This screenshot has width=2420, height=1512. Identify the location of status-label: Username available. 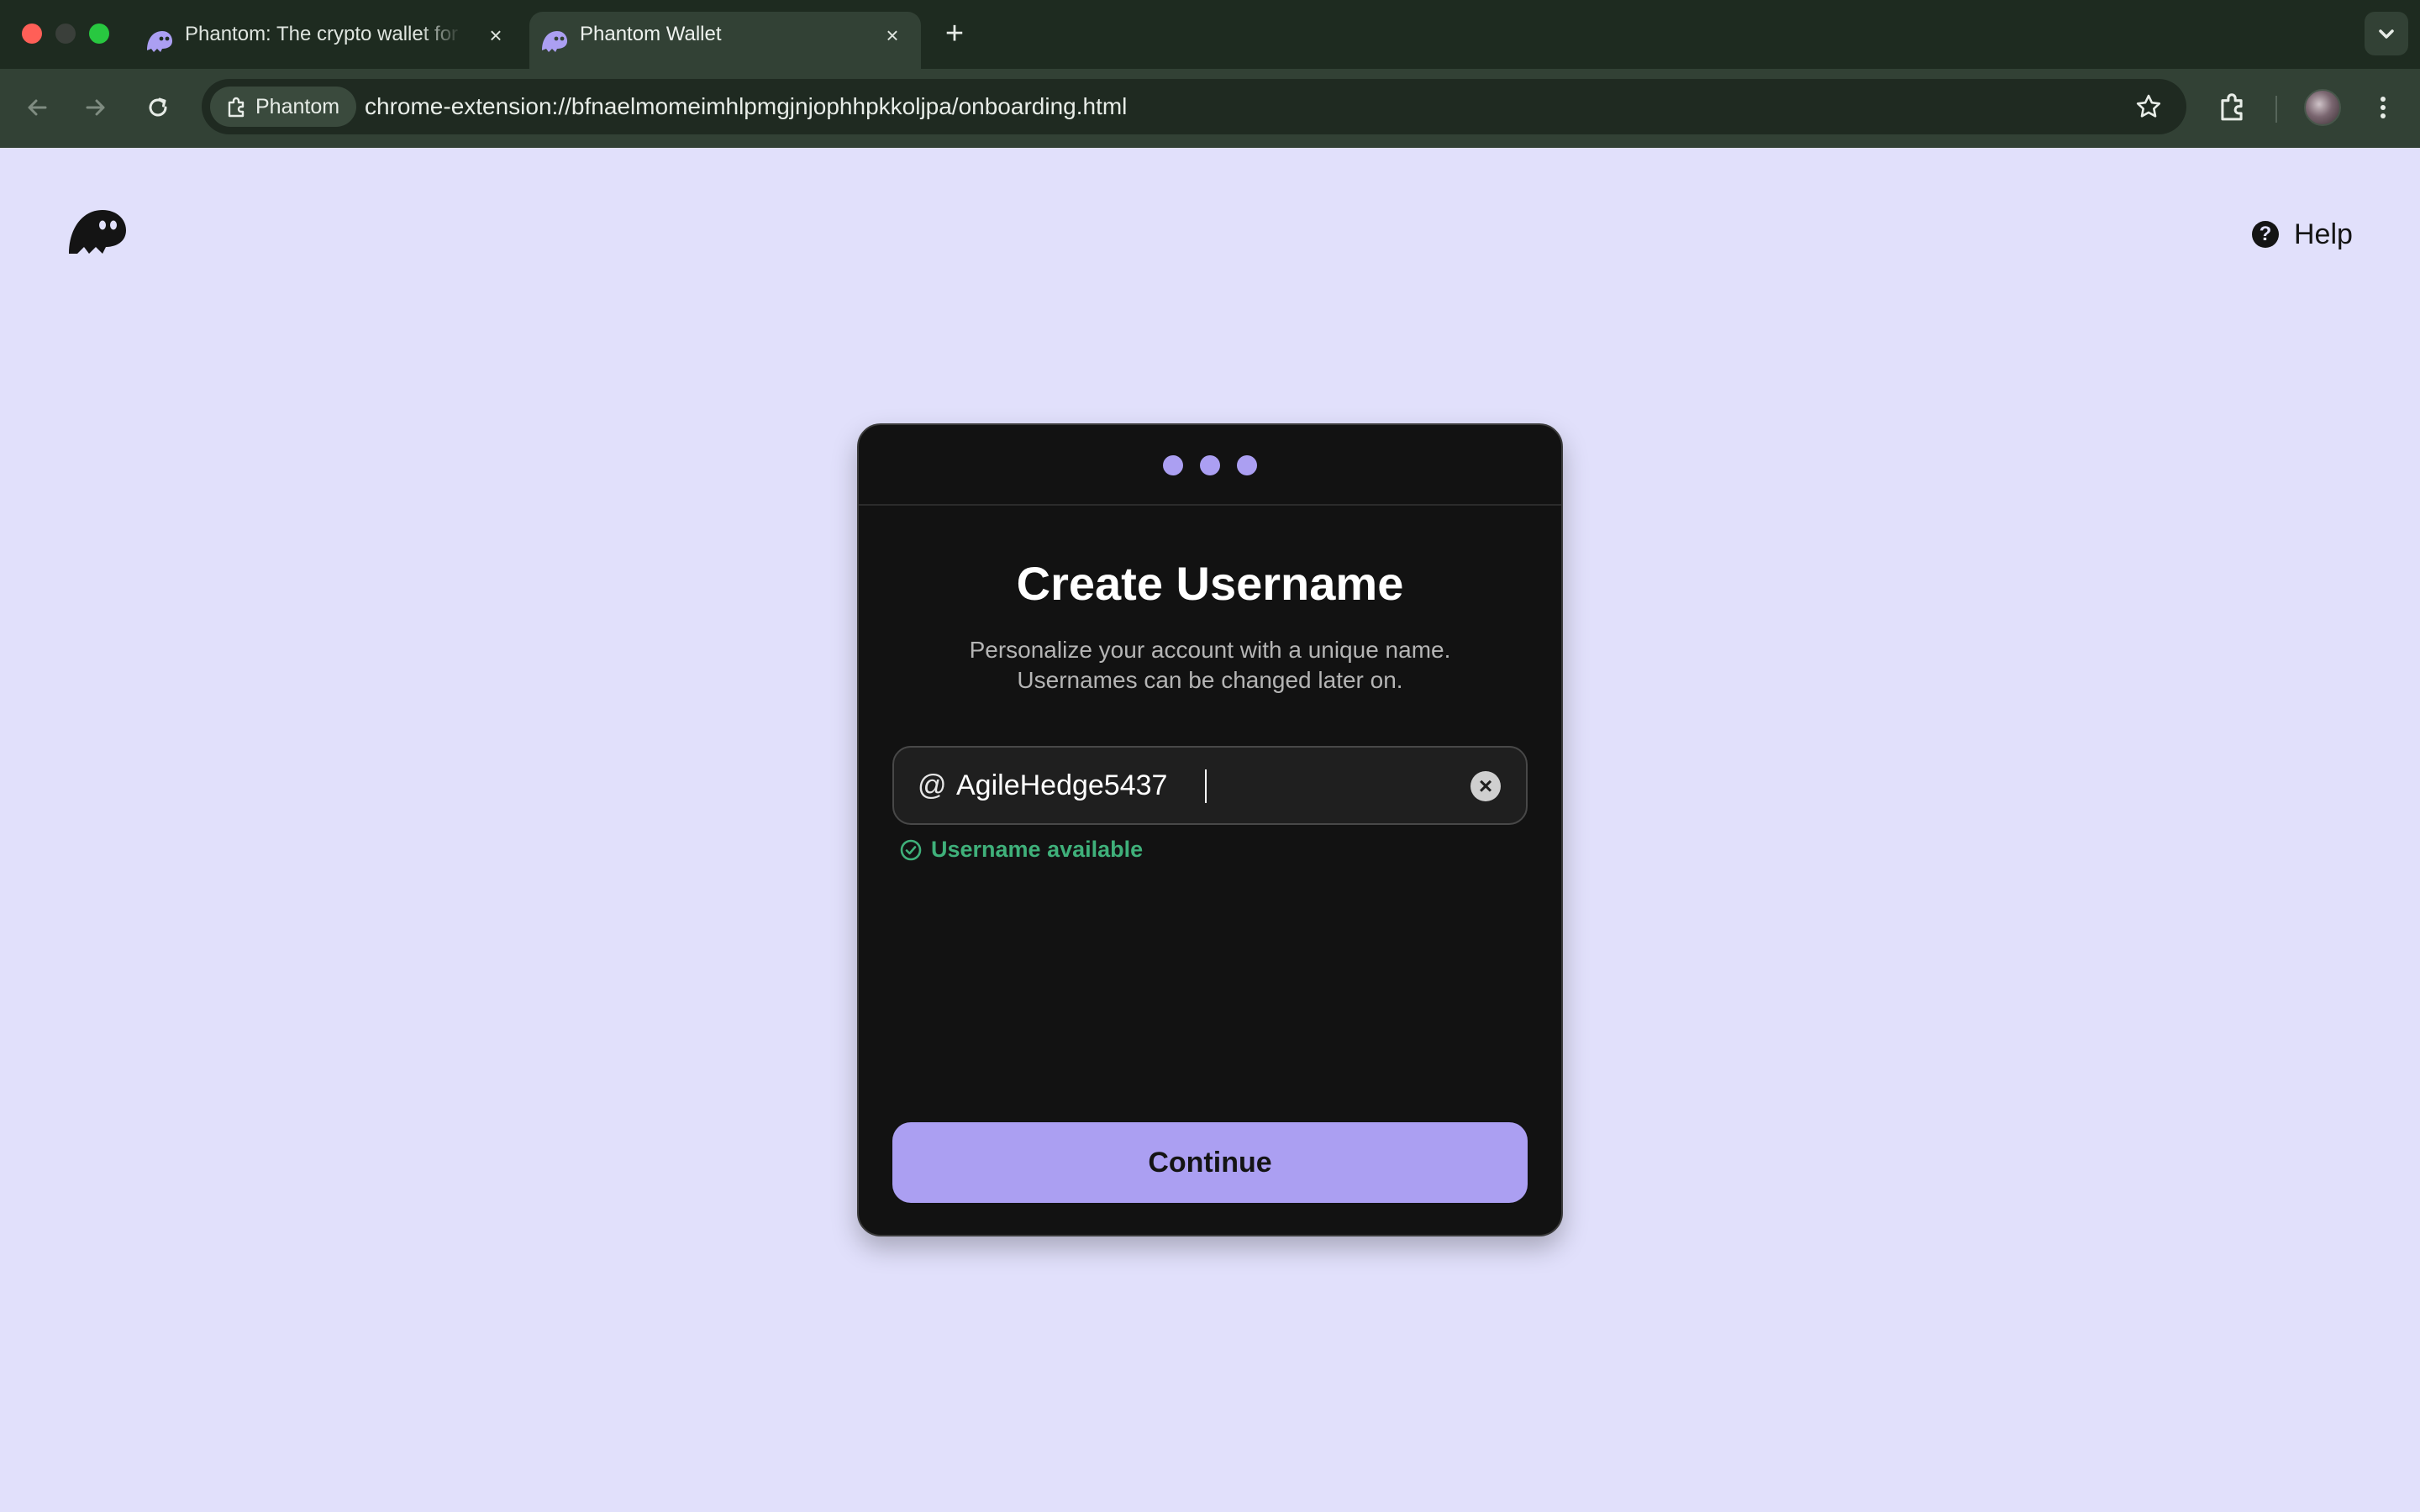
(1037, 849).